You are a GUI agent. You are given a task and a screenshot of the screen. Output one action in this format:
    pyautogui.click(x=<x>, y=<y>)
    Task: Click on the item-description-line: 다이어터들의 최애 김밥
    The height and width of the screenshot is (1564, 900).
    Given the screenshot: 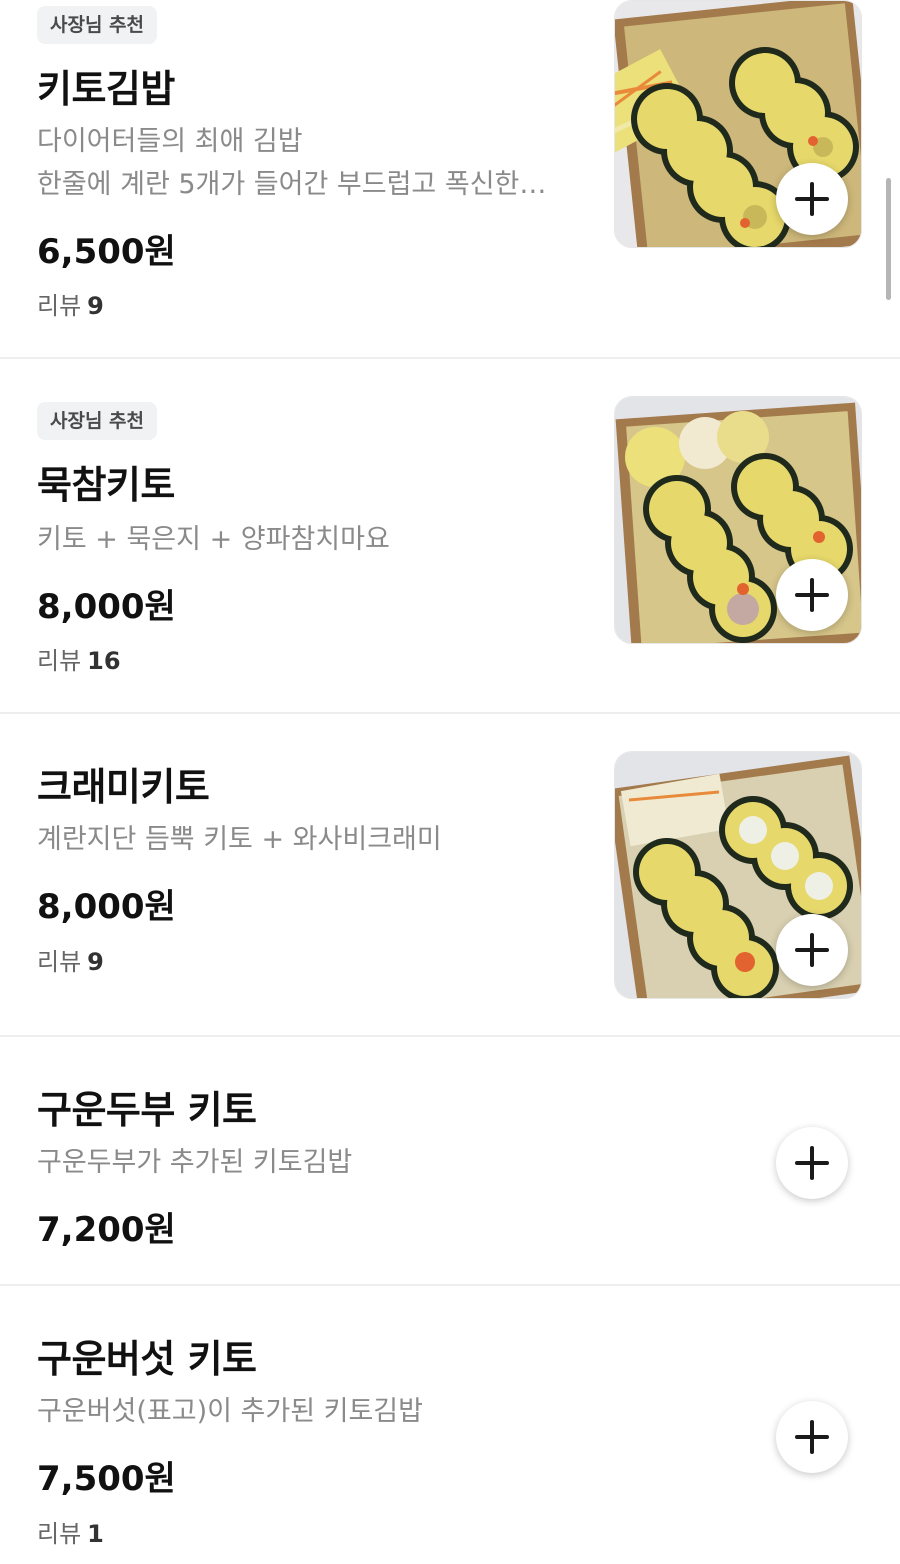 What is the action you would take?
    pyautogui.click(x=170, y=141)
    